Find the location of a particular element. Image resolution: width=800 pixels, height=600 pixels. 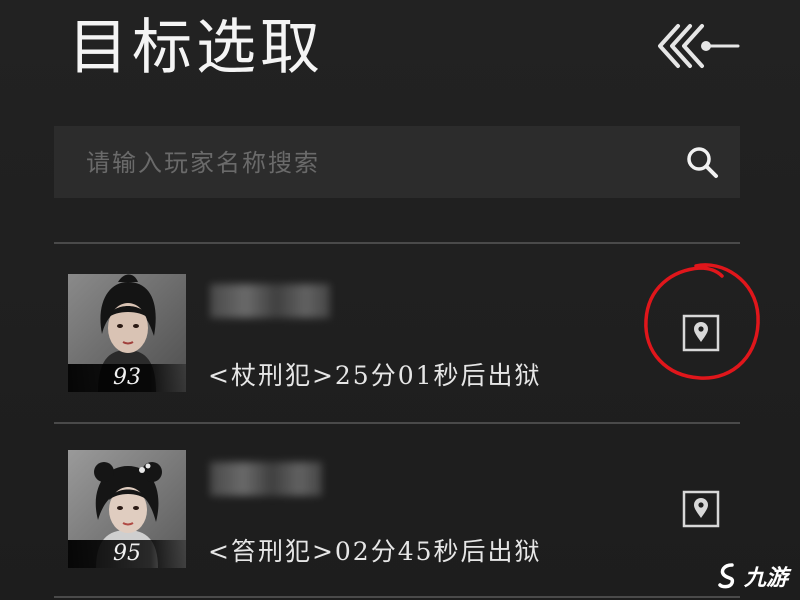

prison-status: <杖刑犯>25分01秒后出狱 is located at coordinates (375, 375).